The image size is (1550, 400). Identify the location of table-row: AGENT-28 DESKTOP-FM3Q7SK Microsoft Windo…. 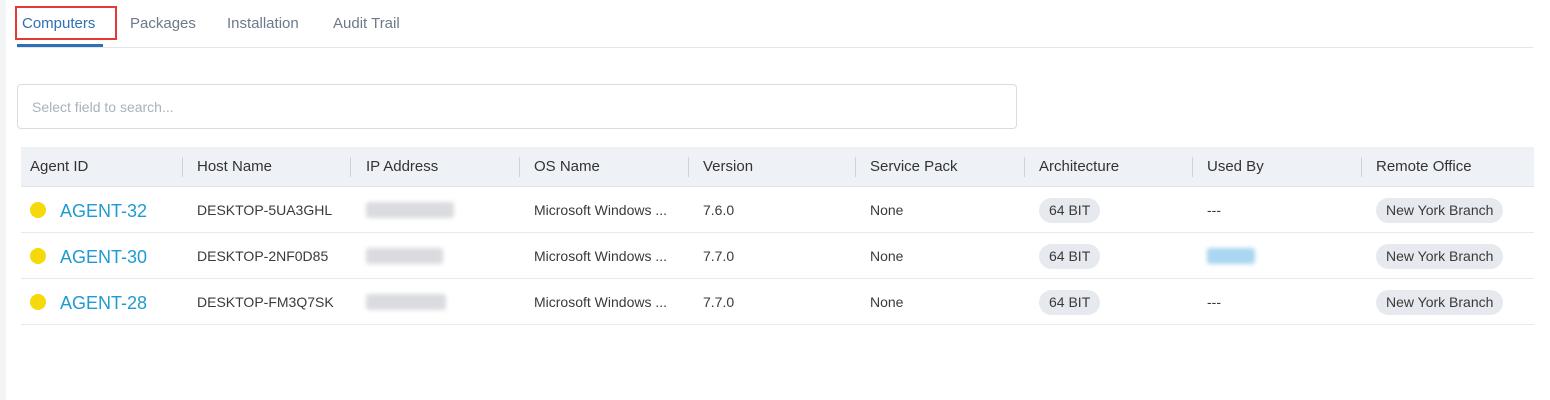
(777, 302).